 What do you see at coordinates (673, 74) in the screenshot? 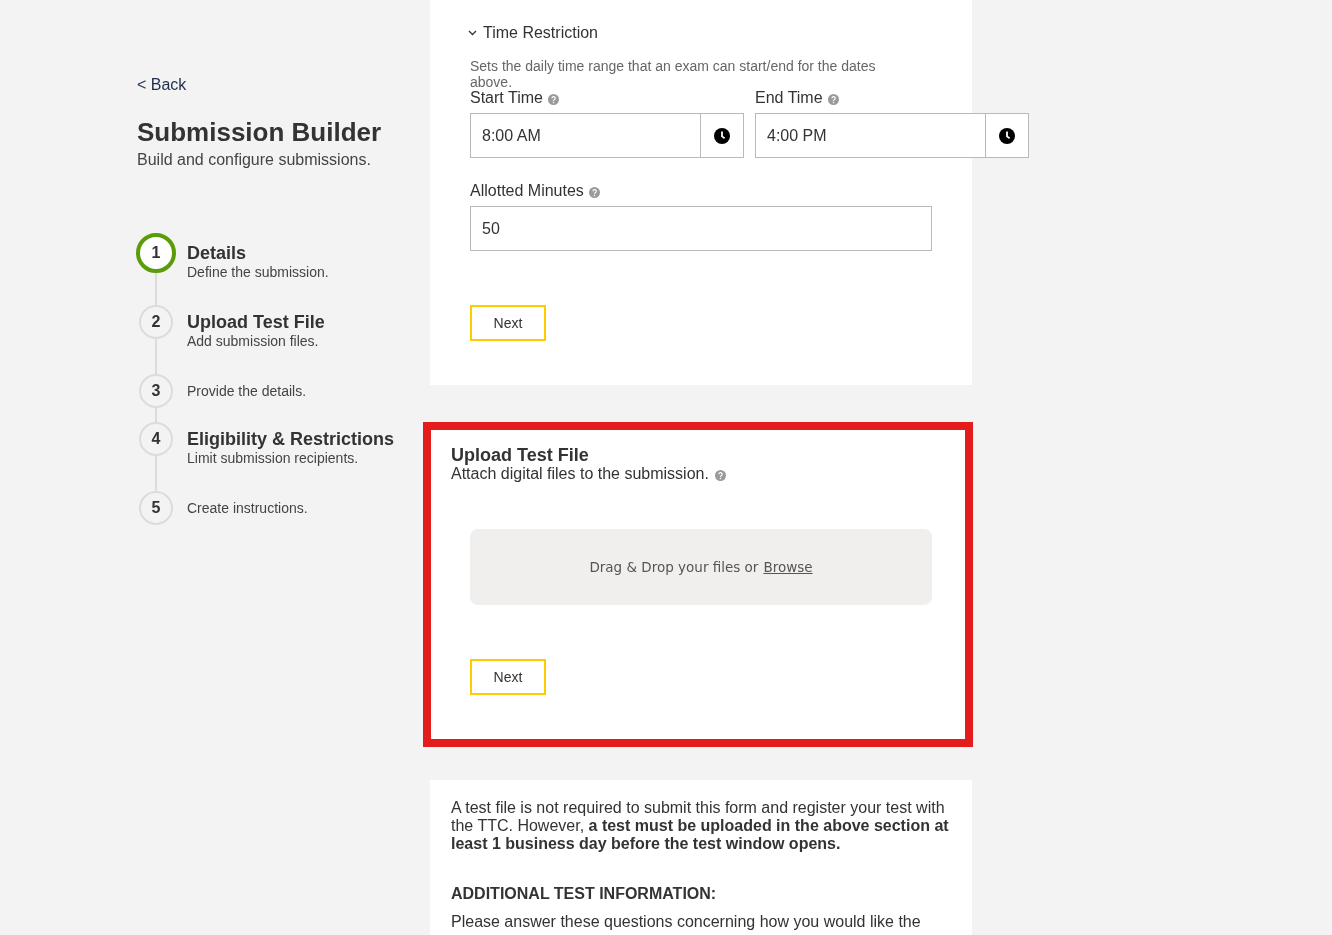
I see `section-description: Sets the daily time range that an exam can start/end for the dates above.` at bounding box center [673, 74].